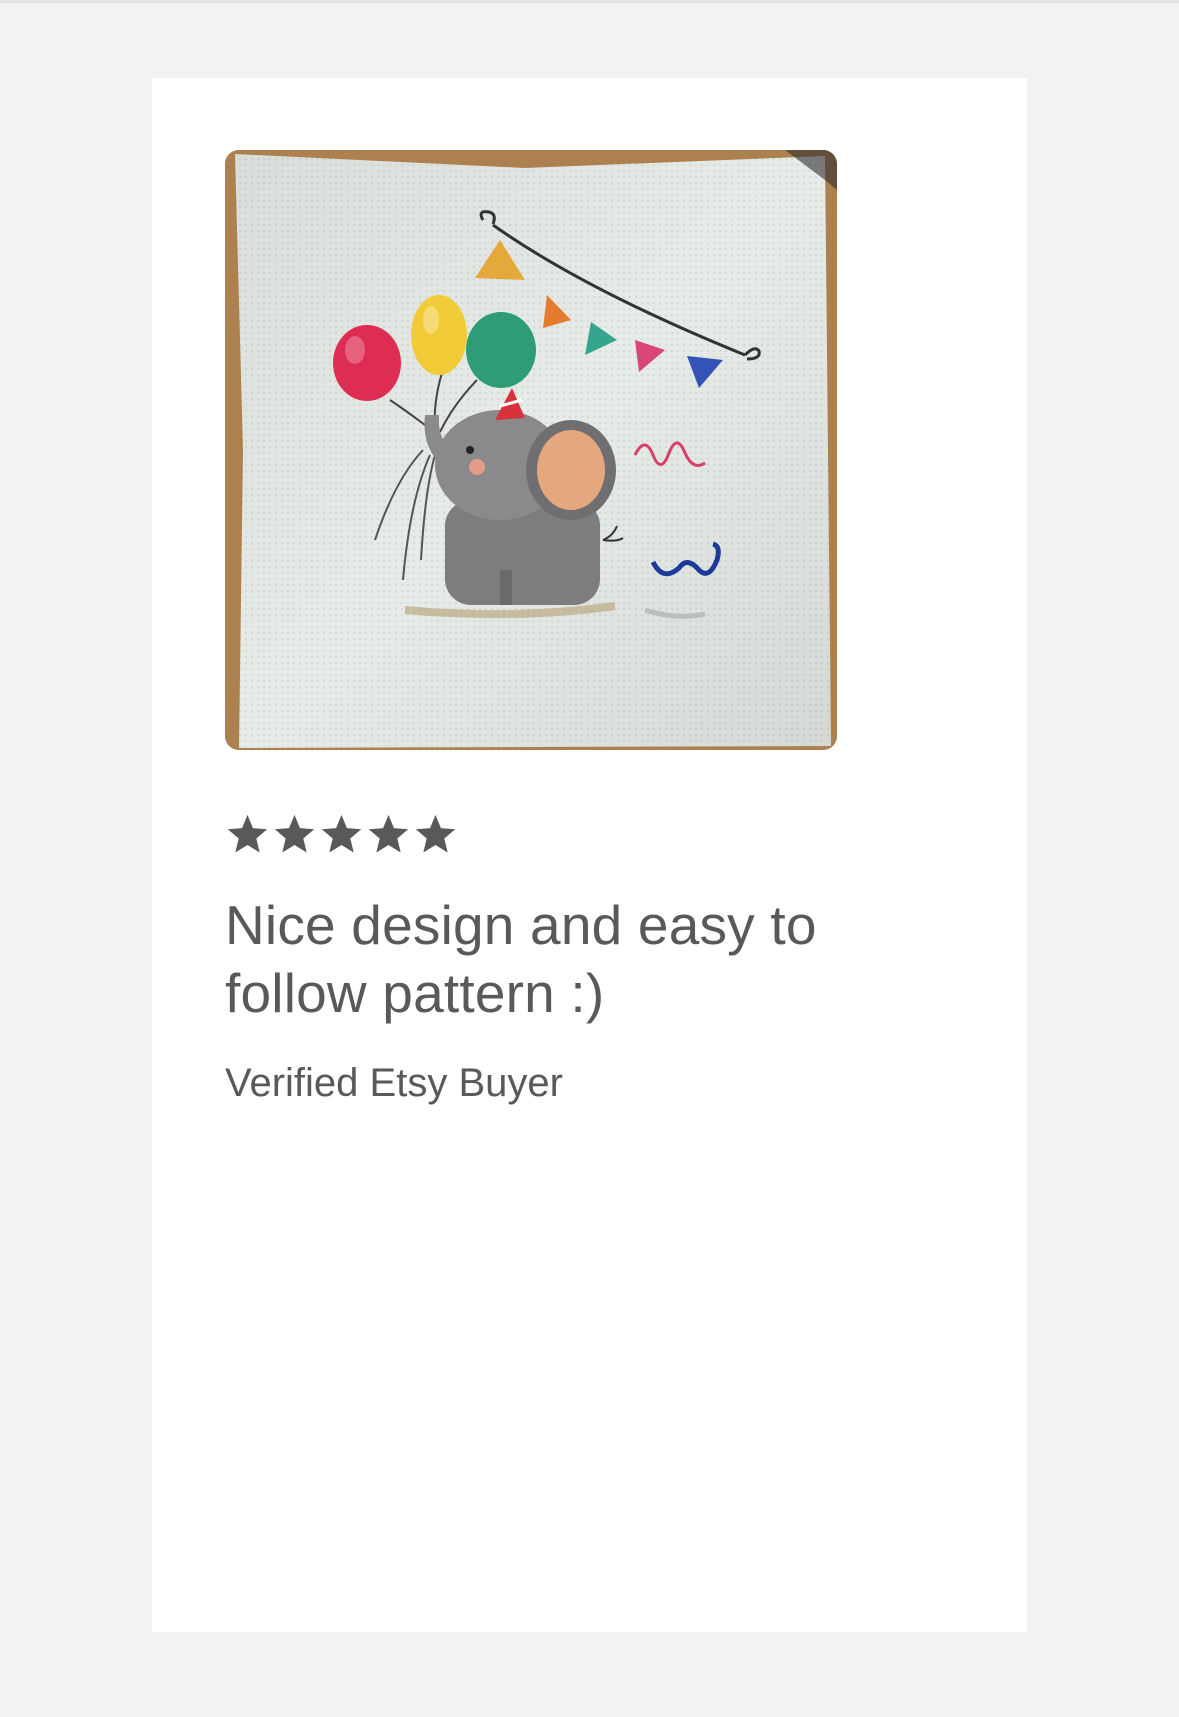 This screenshot has width=1179, height=1717. Describe the element at coordinates (394, 1083) in the screenshot. I see `reviewer-name: Verified Etsy Buyer` at that location.